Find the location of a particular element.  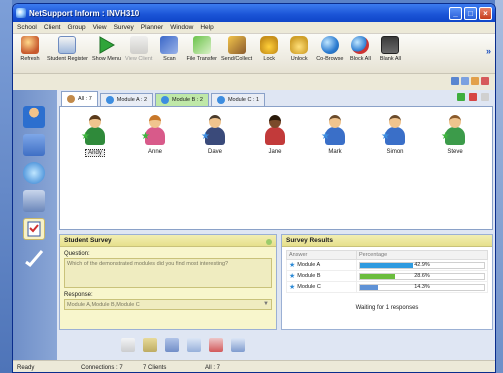

student-jane: Jane is located at coordinates (275, 135).